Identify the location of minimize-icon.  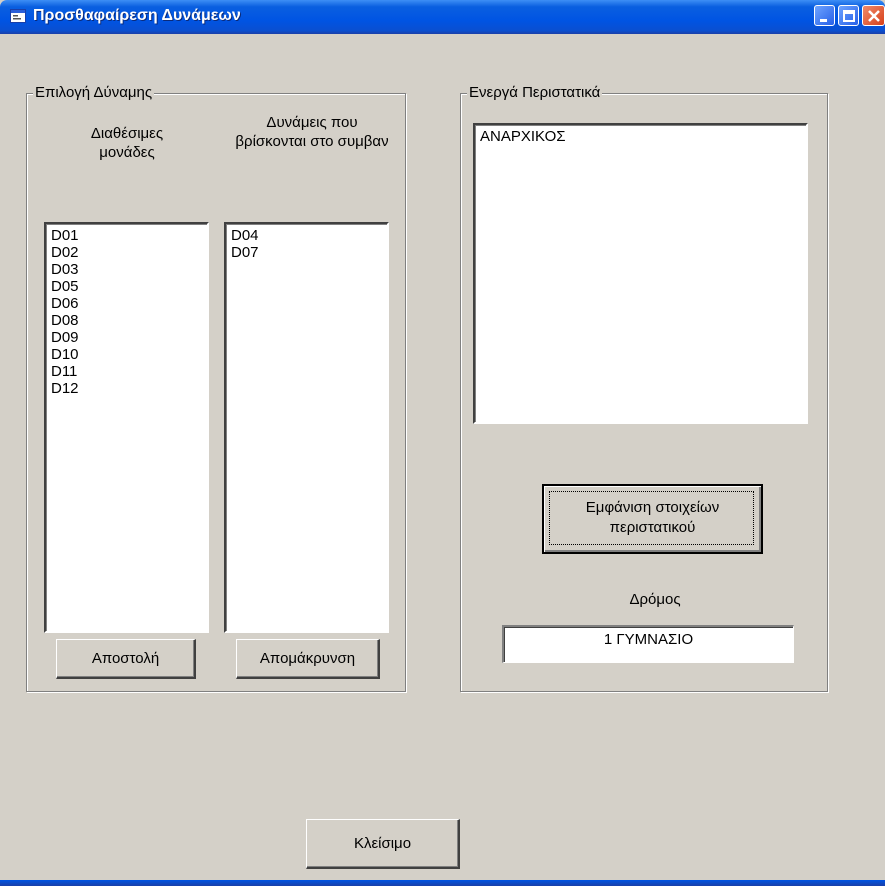
(823, 20).